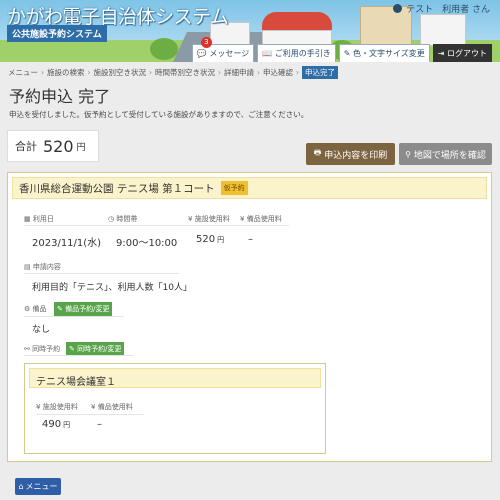 Image resolution: width=500 pixels, height=500 pixels. What do you see at coordinates (467, 53) in the screenshot?
I see `logout-label: ログアウト` at bounding box center [467, 53].